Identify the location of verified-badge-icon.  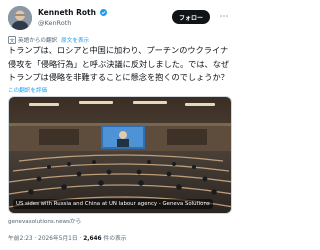
(103, 12).